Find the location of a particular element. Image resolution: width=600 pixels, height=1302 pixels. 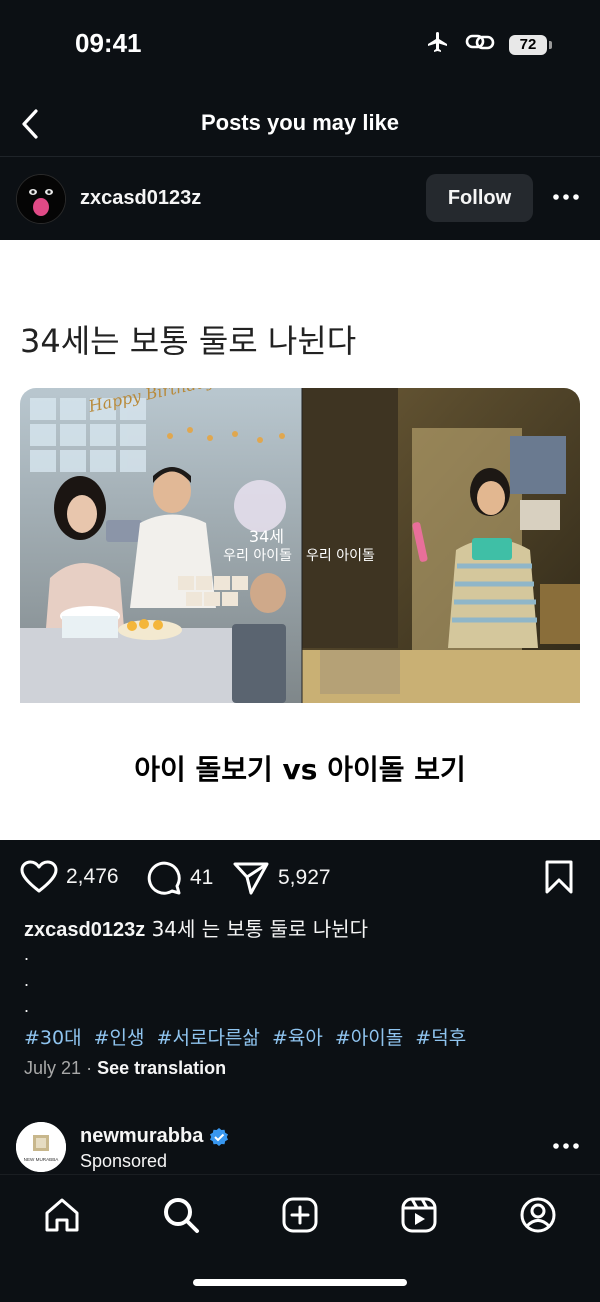

battery-icon: 72 is located at coordinates (530, 44).